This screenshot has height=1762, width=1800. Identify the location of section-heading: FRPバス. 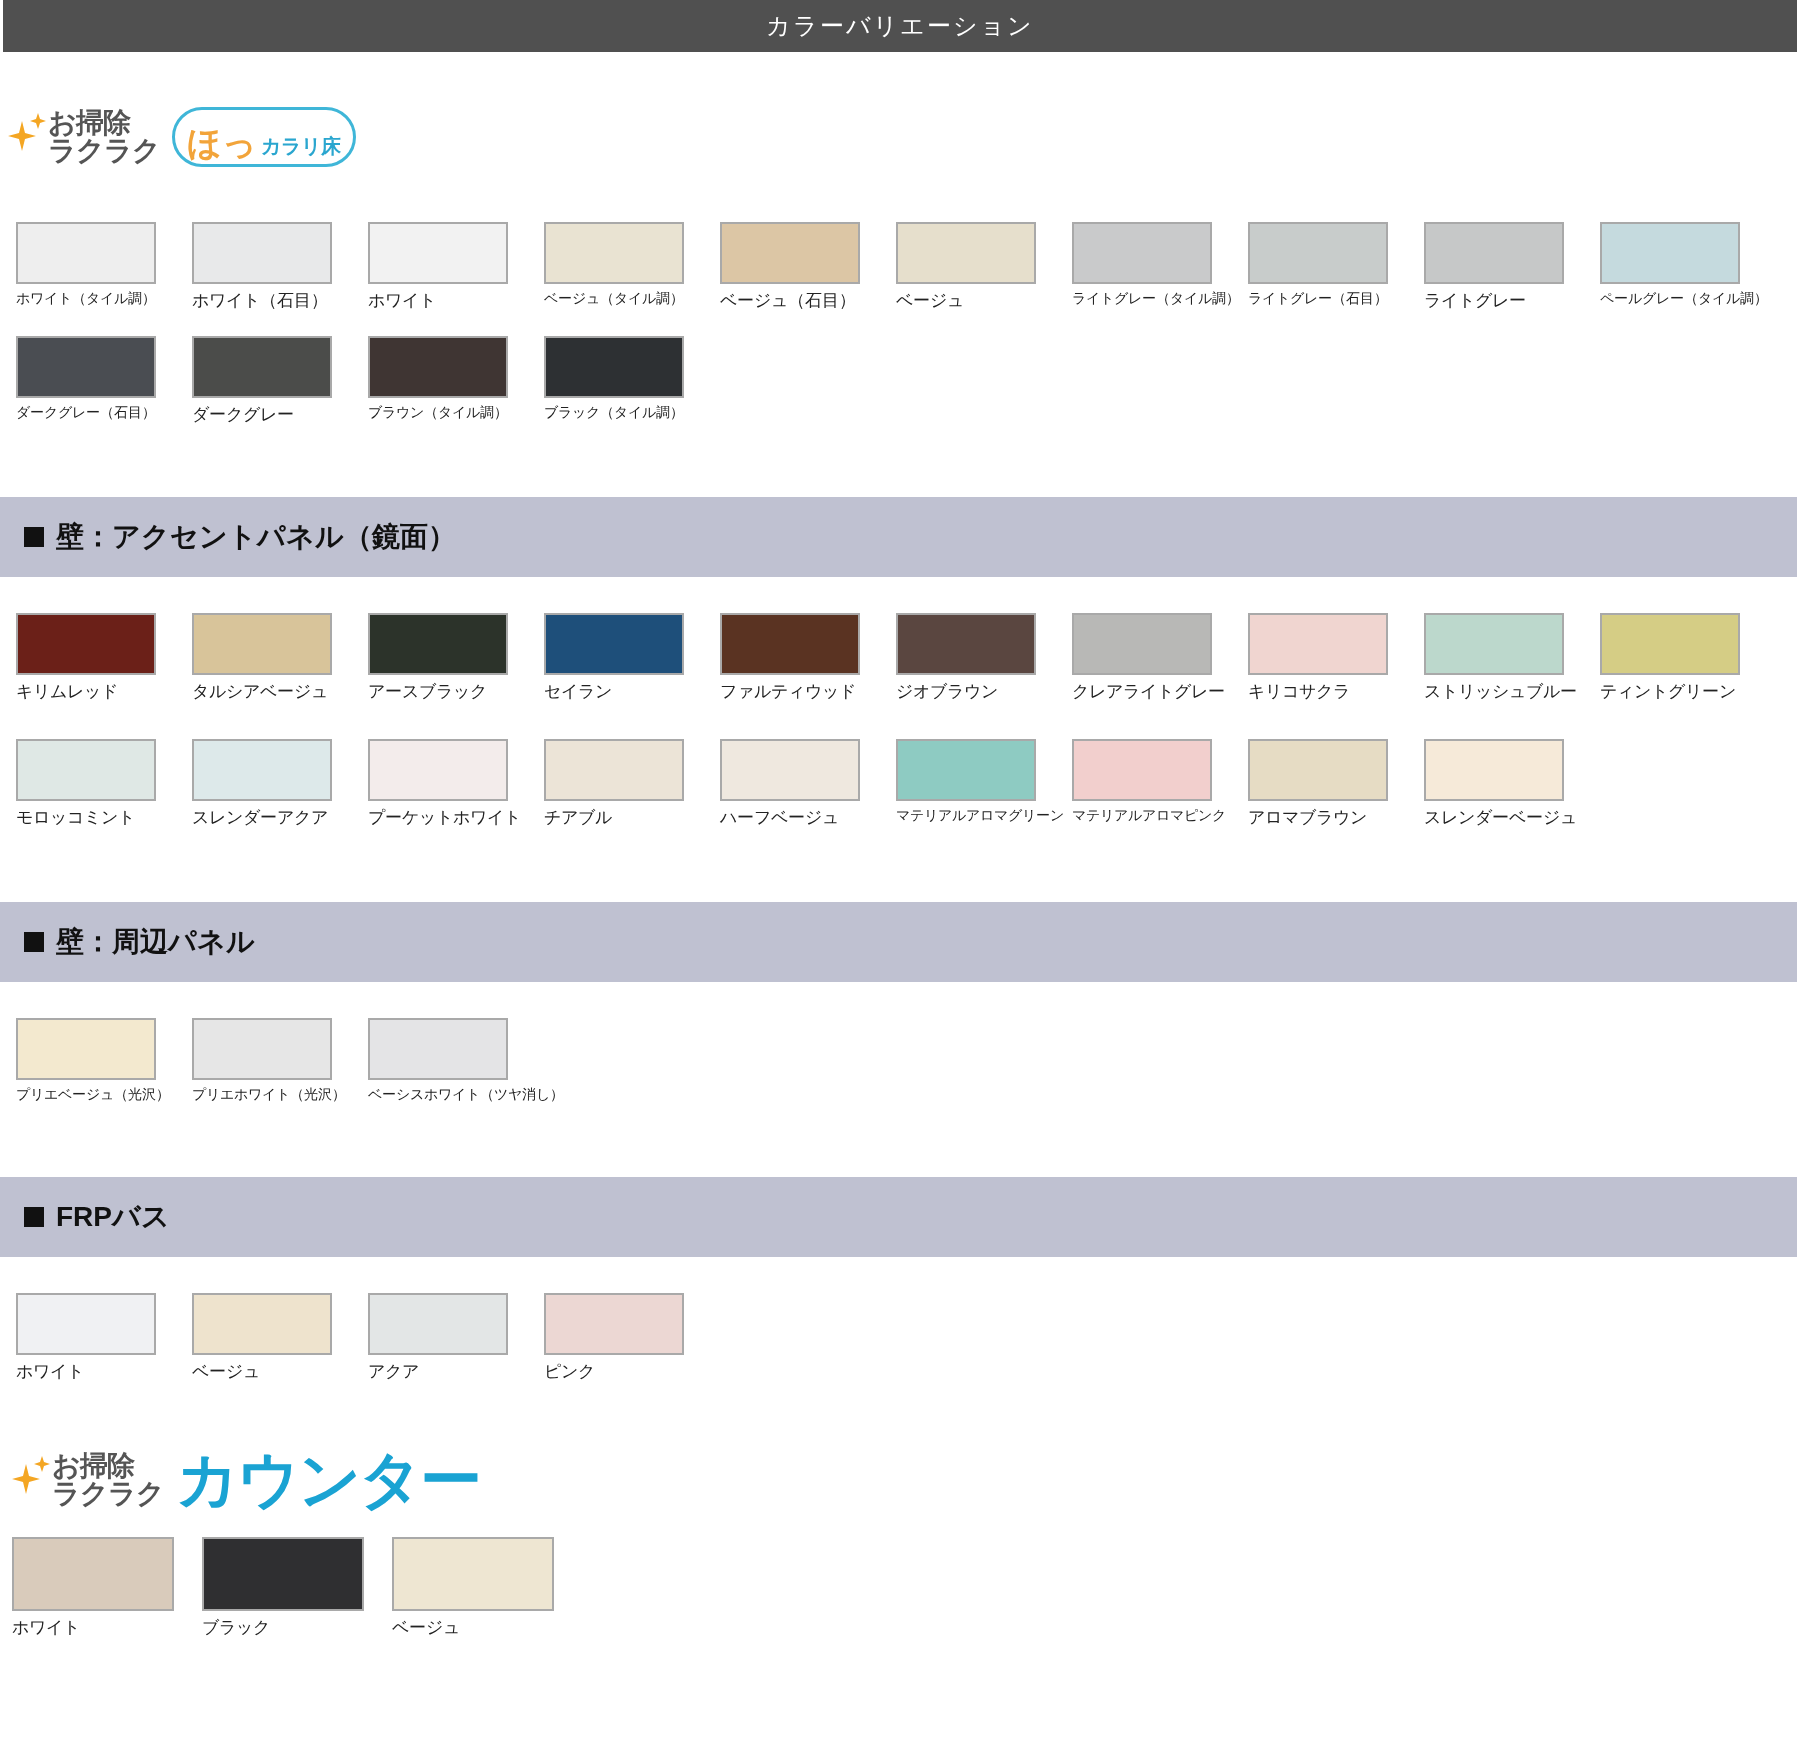
(113, 1217).